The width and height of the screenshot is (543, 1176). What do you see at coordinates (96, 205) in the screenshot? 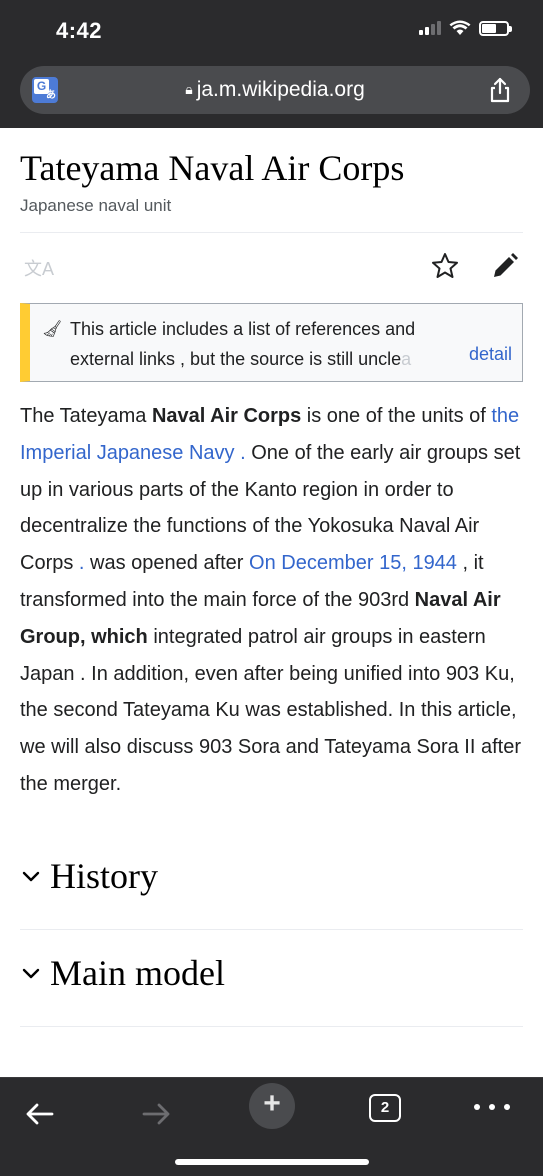
I see `page-subtitle: Japanese naval unit` at bounding box center [96, 205].